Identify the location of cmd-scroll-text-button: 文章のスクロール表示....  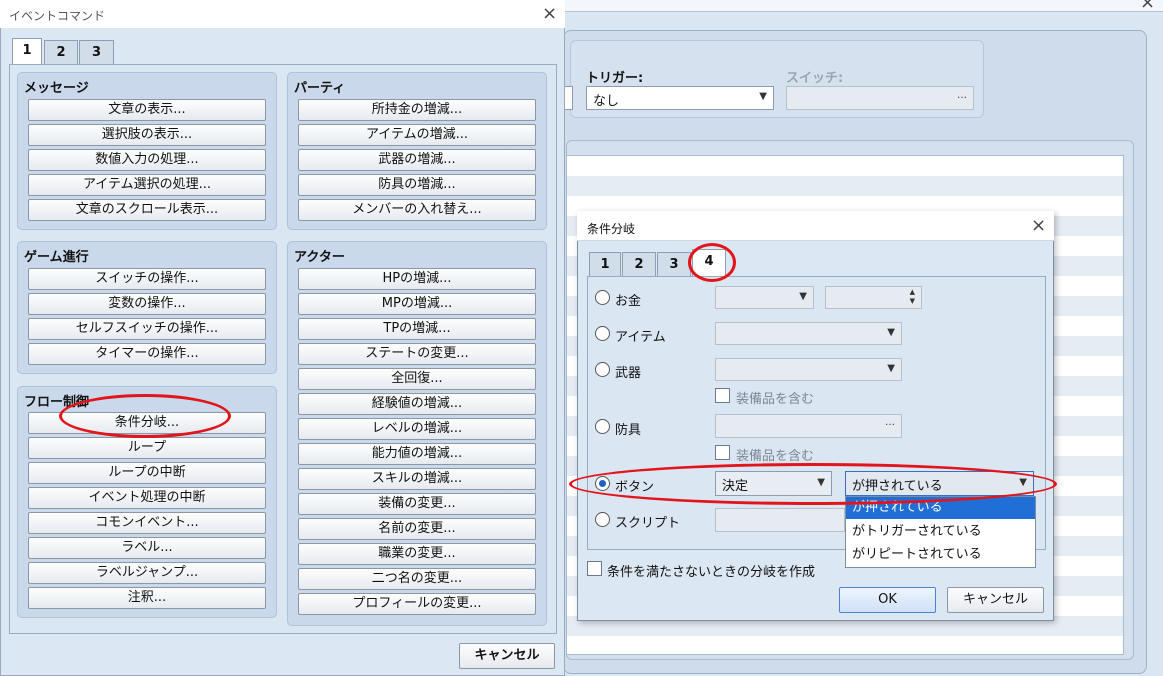
(147, 210).